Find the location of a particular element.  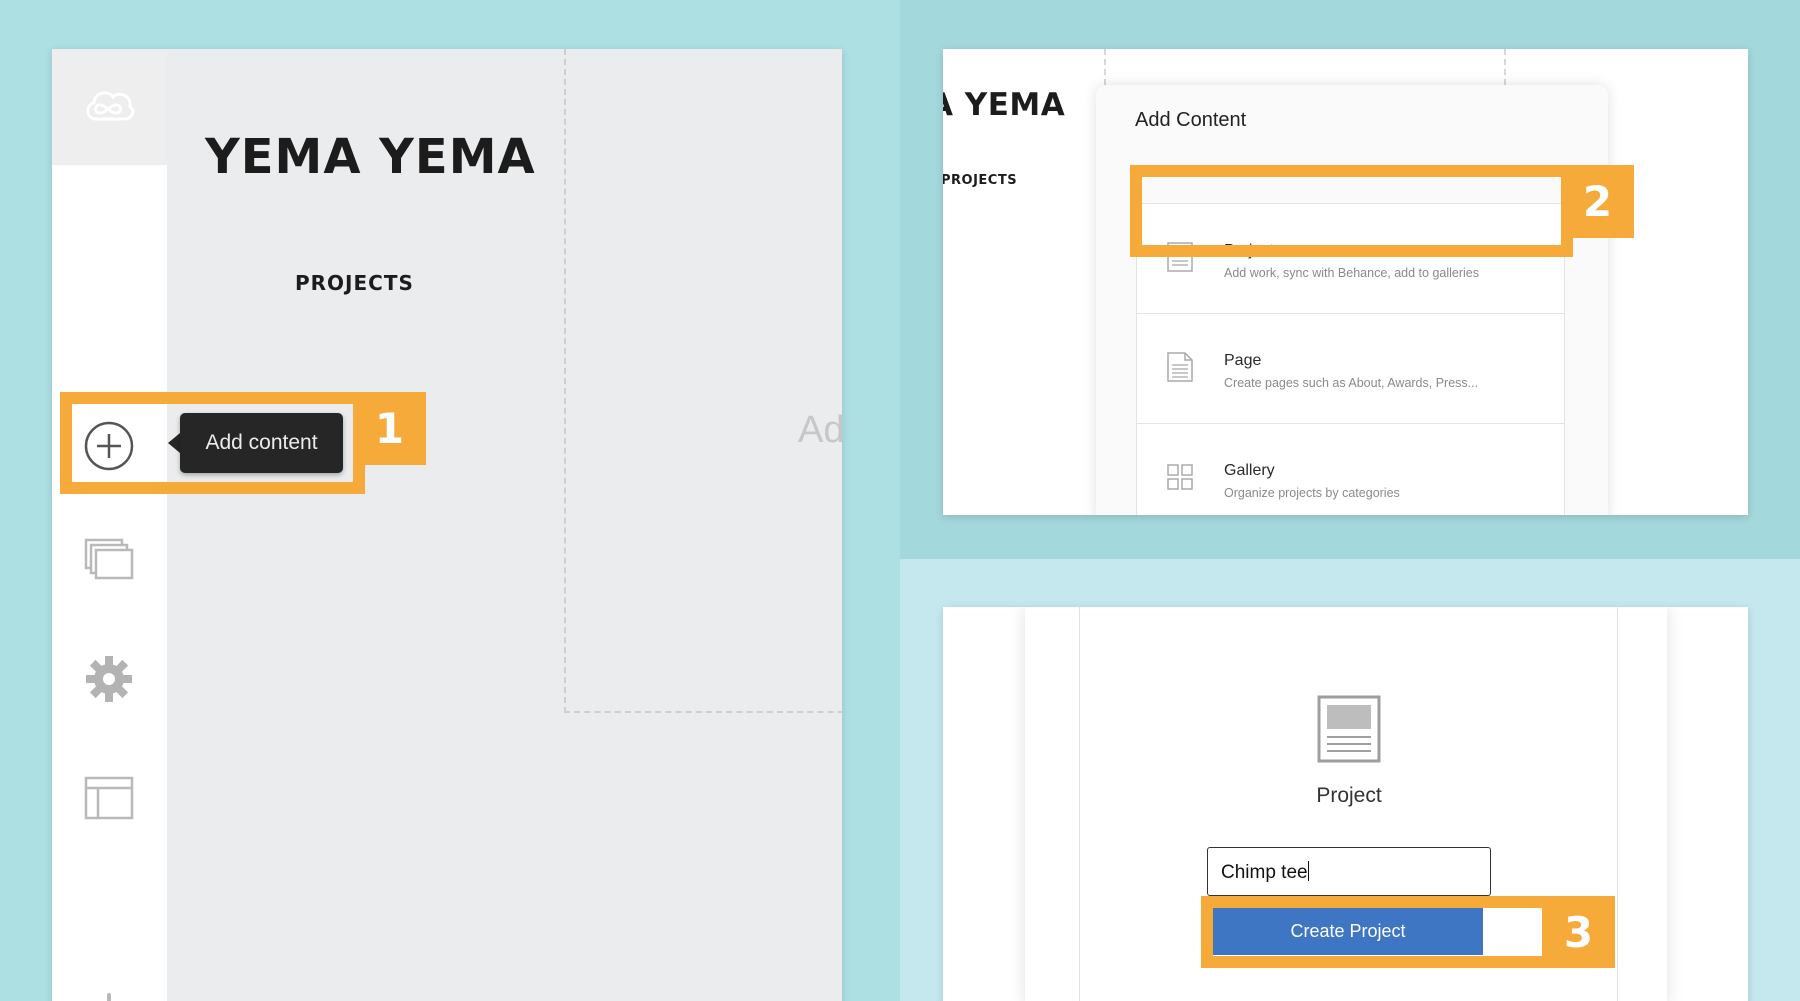

page-icon is located at coordinates (1180, 367).